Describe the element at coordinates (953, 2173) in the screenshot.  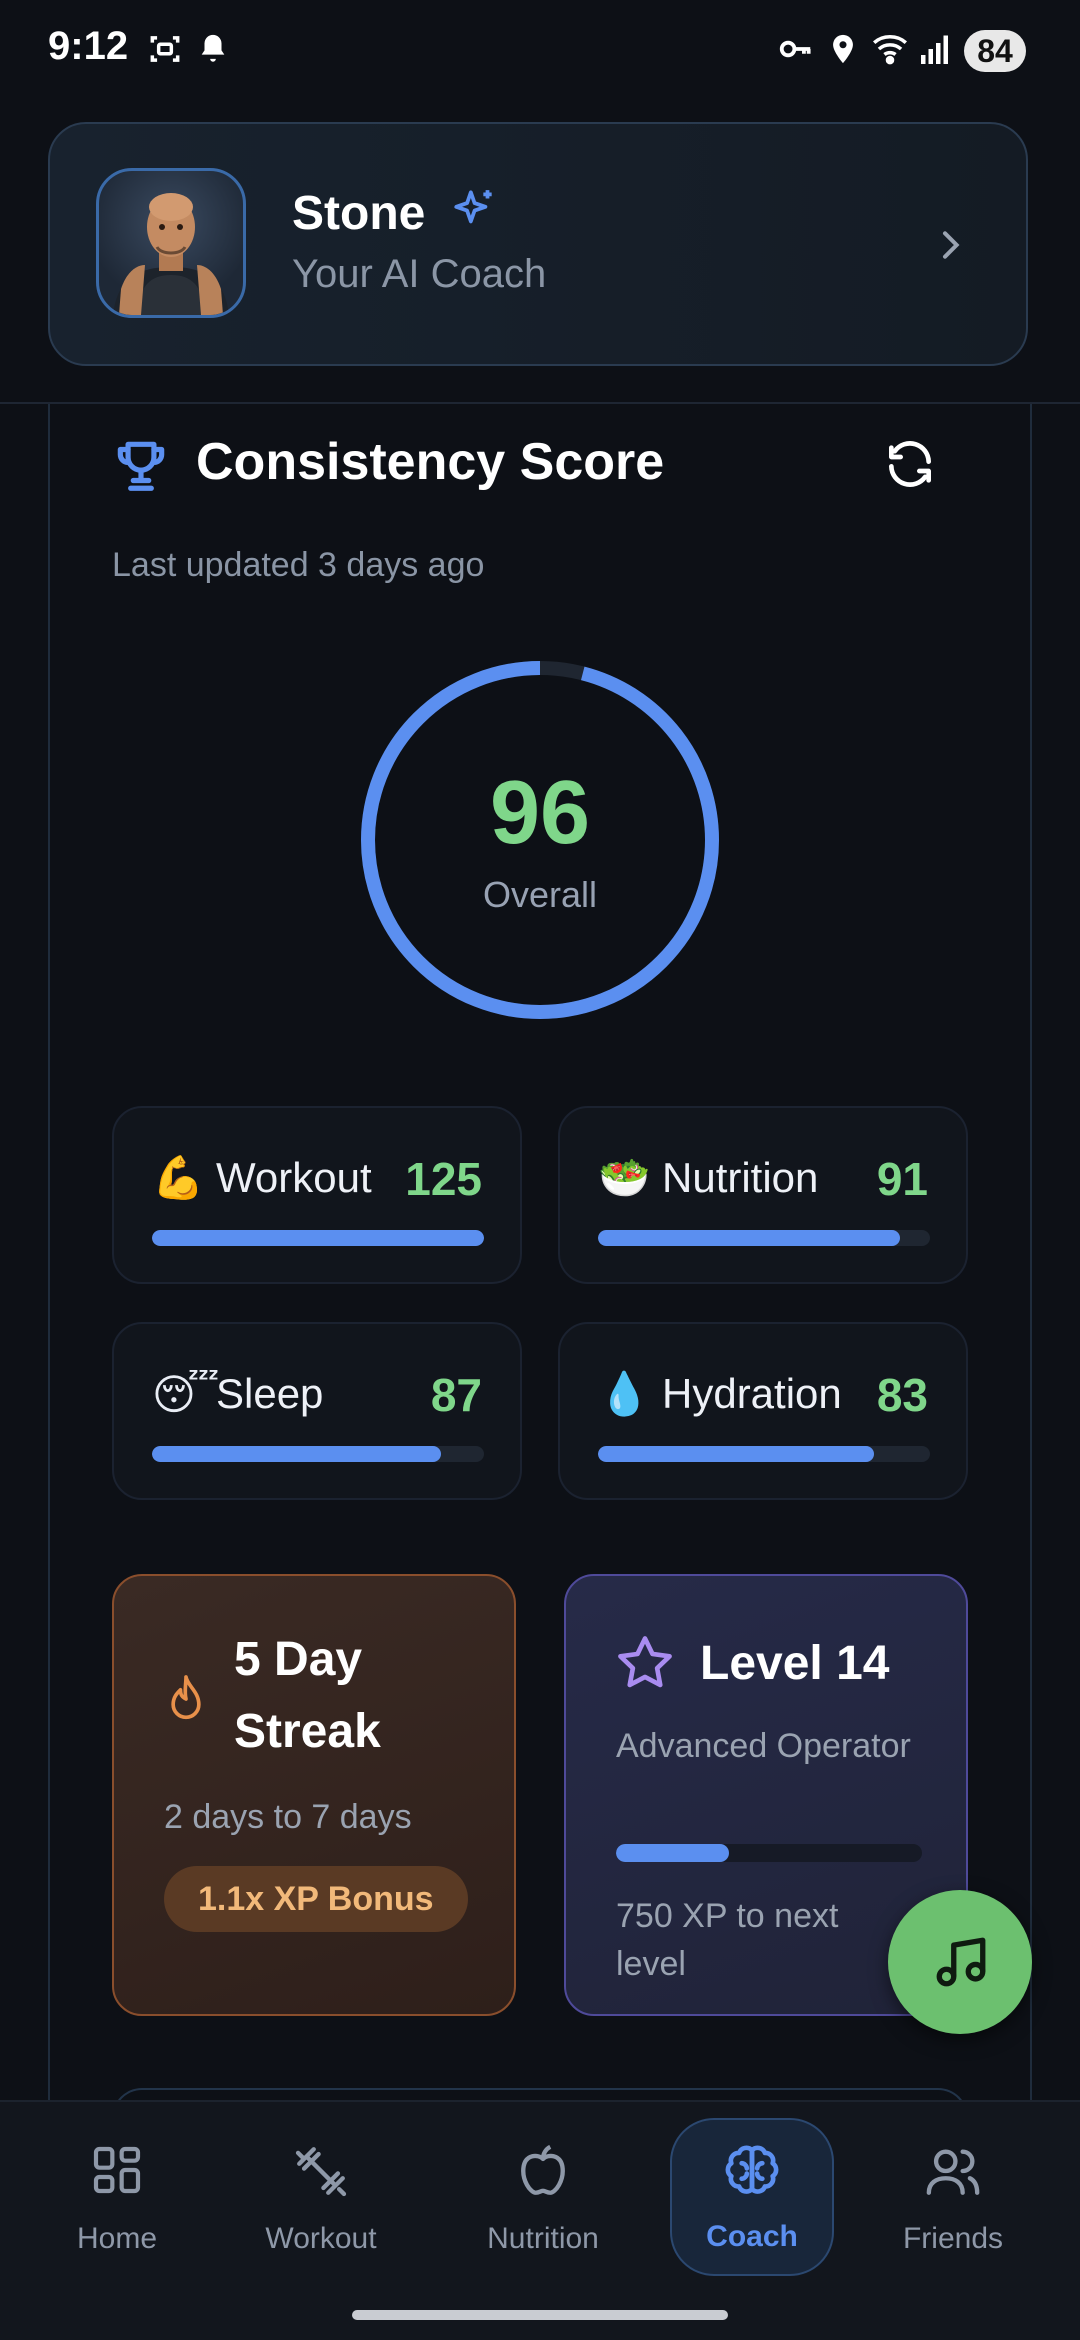
I see `users-icon` at that location.